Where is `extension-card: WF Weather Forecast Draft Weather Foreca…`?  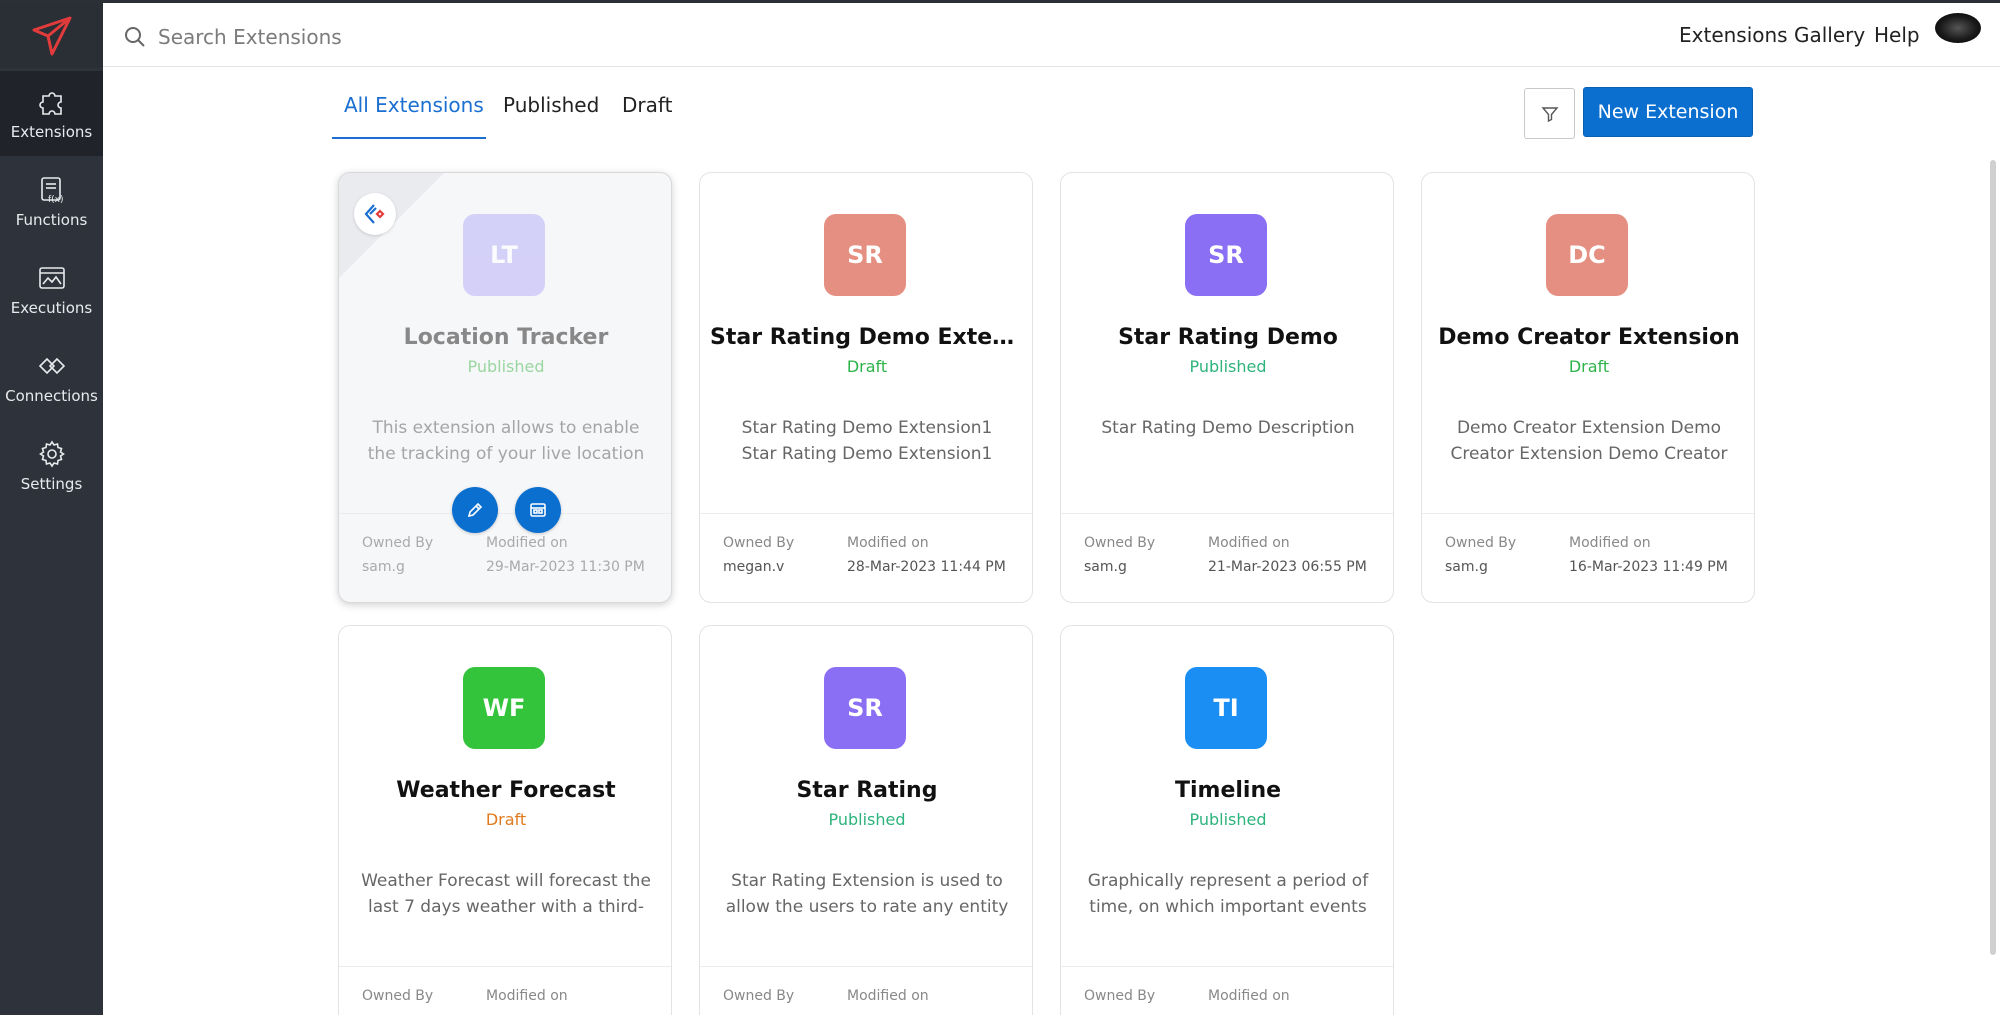
extension-card: WF Weather Forecast Draft Weather Foreca… is located at coordinates (505, 820).